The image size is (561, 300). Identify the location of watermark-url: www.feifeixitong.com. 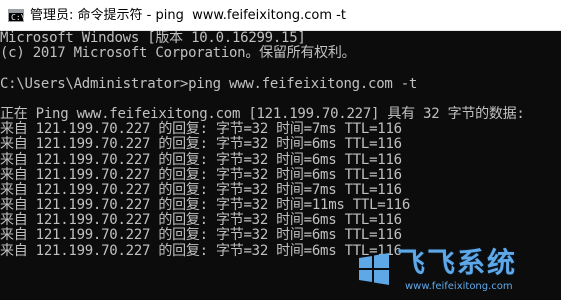
(459, 286).